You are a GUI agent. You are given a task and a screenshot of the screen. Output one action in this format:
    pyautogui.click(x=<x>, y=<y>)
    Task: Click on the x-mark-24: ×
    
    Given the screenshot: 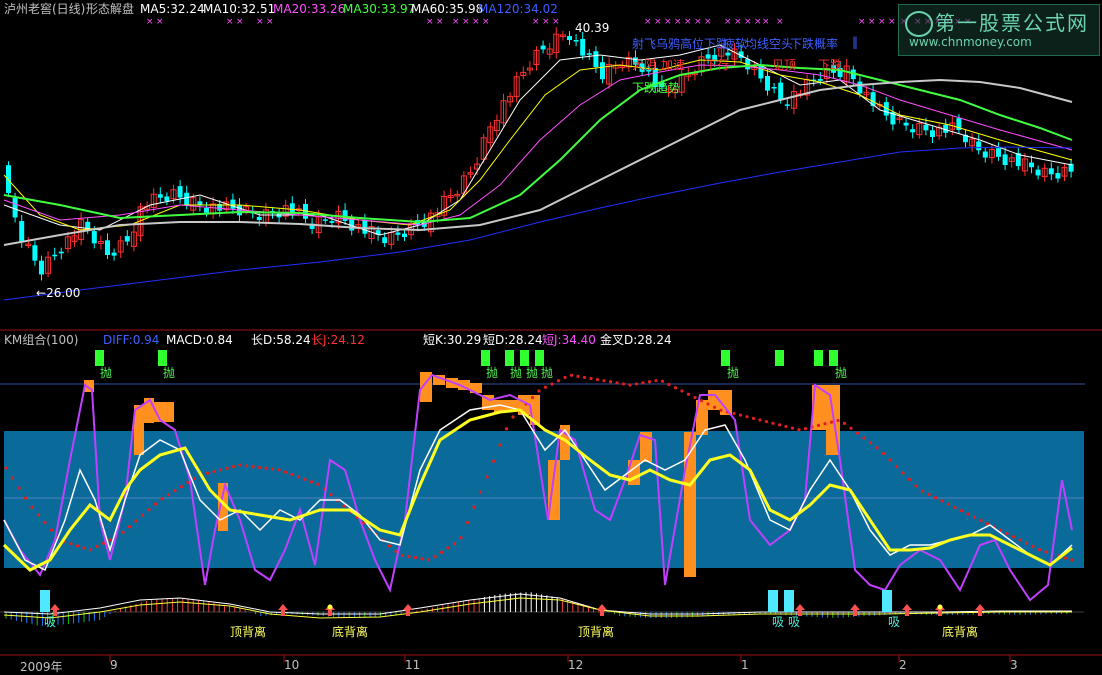 What is the action you would take?
    pyautogui.click(x=748, y=22)
    